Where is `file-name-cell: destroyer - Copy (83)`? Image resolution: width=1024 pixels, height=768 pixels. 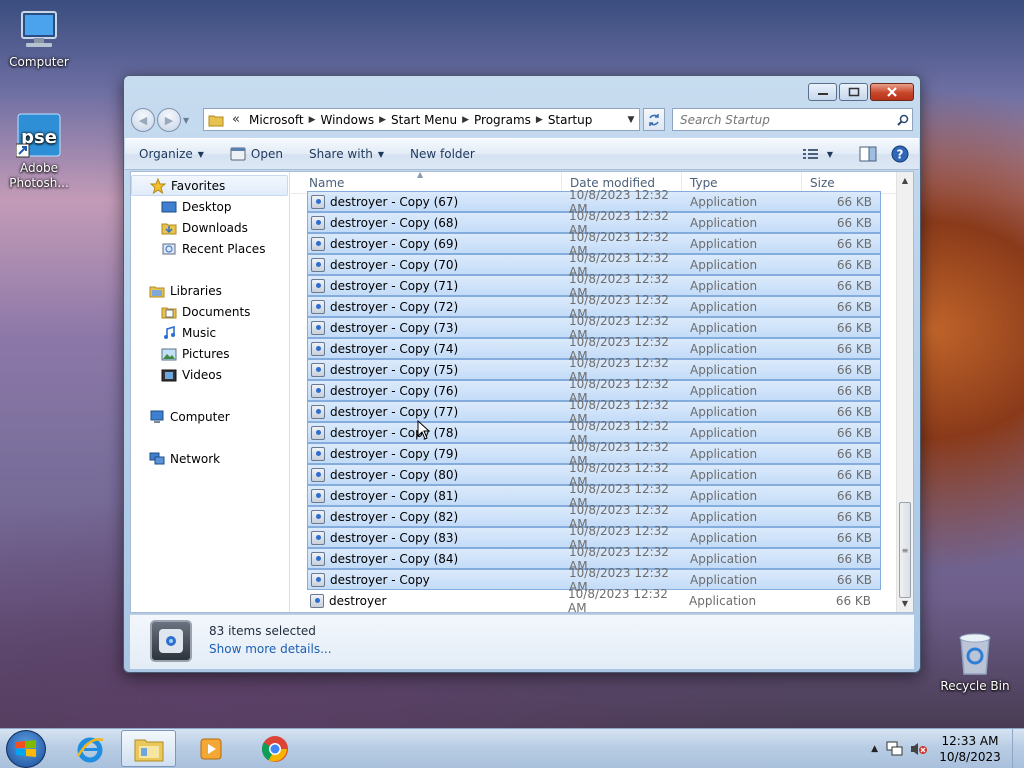
file-name-cell: destroyer - Copy (83) is located at coordinates (435, 537).